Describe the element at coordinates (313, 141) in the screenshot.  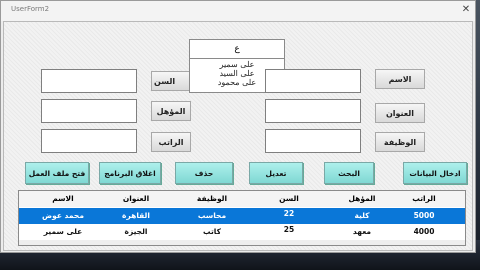
I see `job-field` at that location.